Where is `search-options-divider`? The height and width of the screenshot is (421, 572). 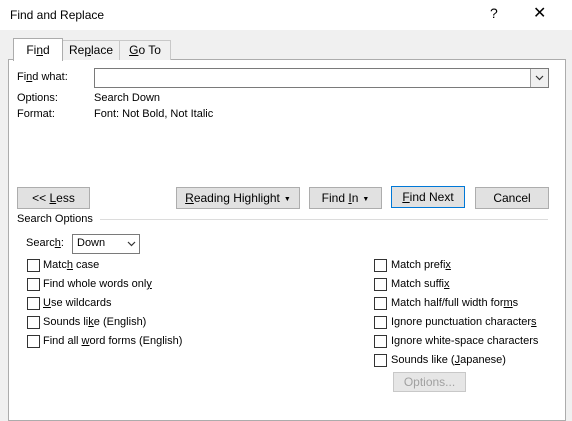 search-options-divider is located at coordinates (324, 219).